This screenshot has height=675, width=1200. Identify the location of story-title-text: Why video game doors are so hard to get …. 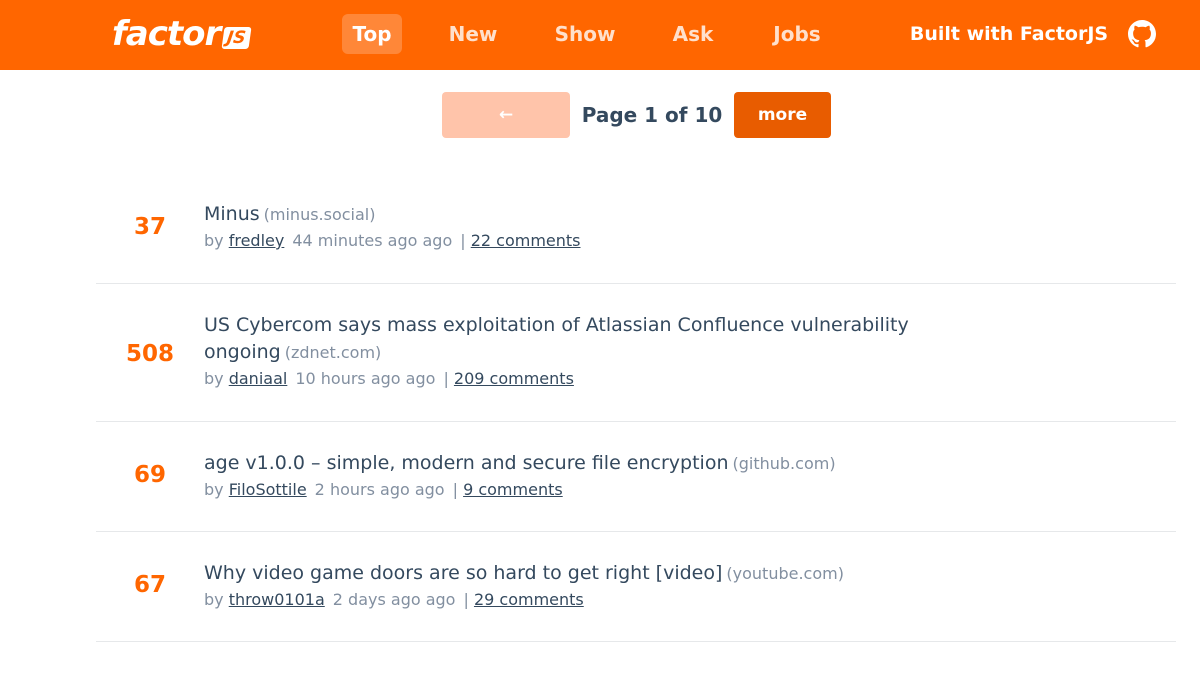
(463, 573).